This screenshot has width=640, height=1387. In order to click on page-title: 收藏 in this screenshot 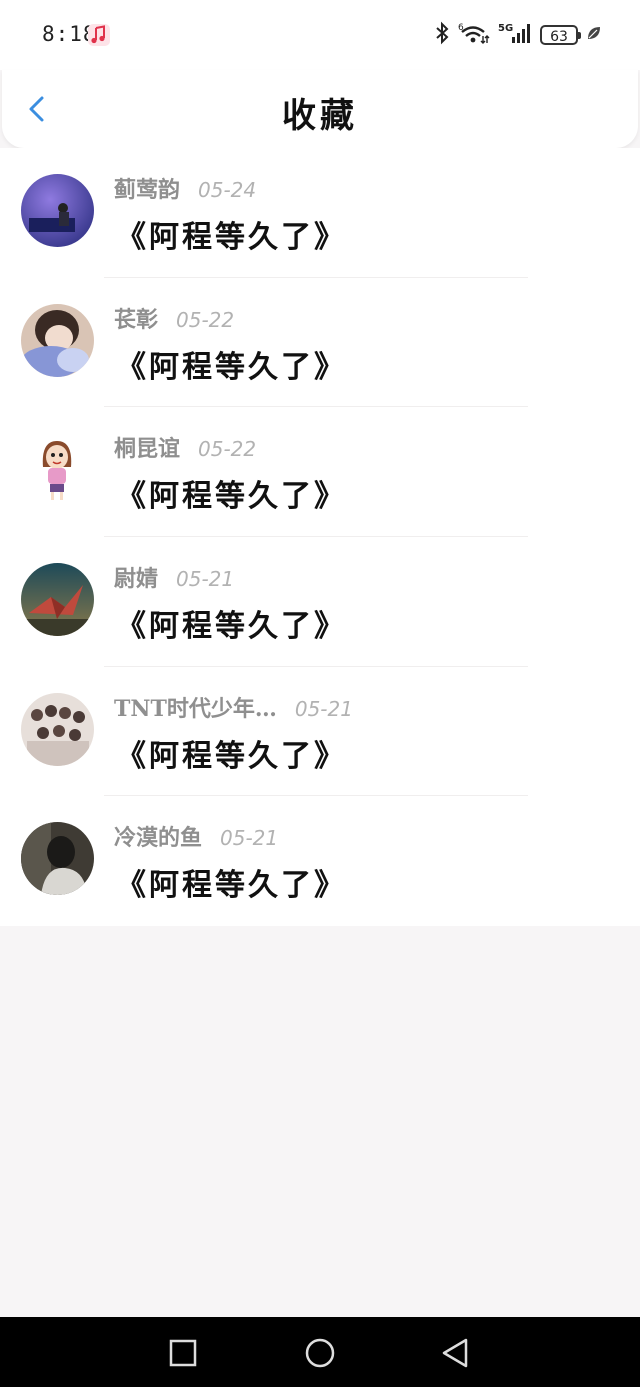, I will do `click(320, 116)`.